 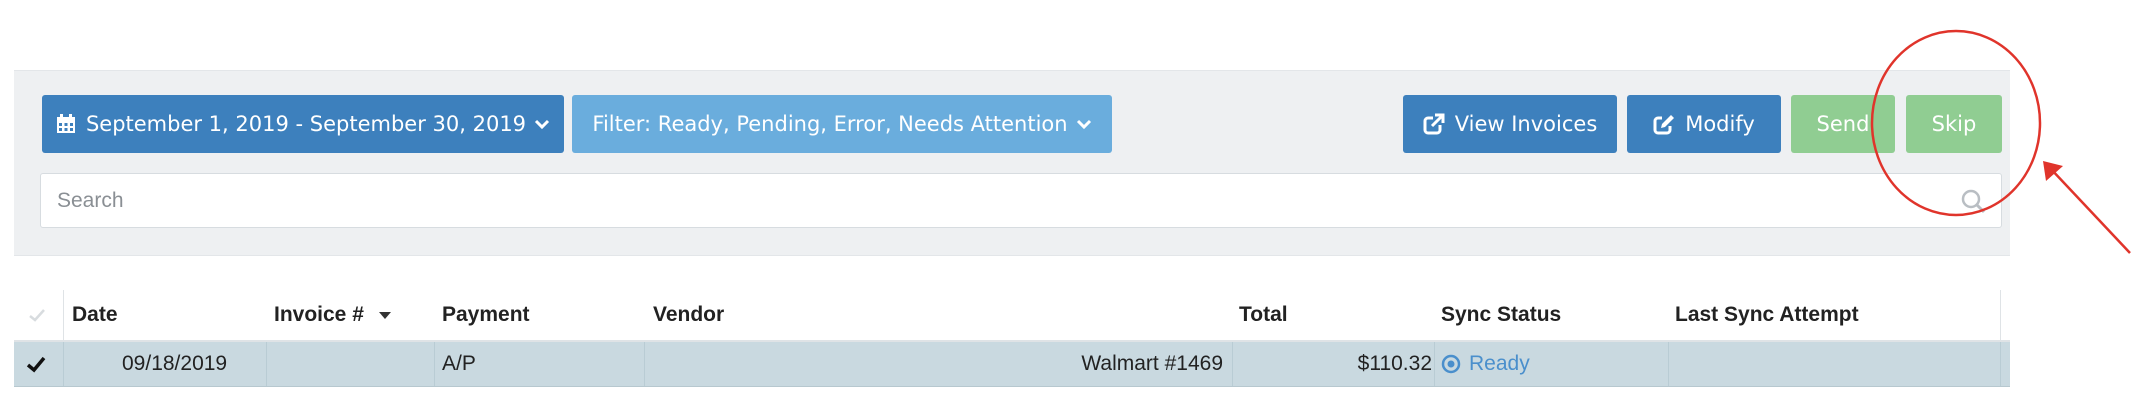 I want to click on column-header-vendor: Vendor, so click(x=688, y=315).